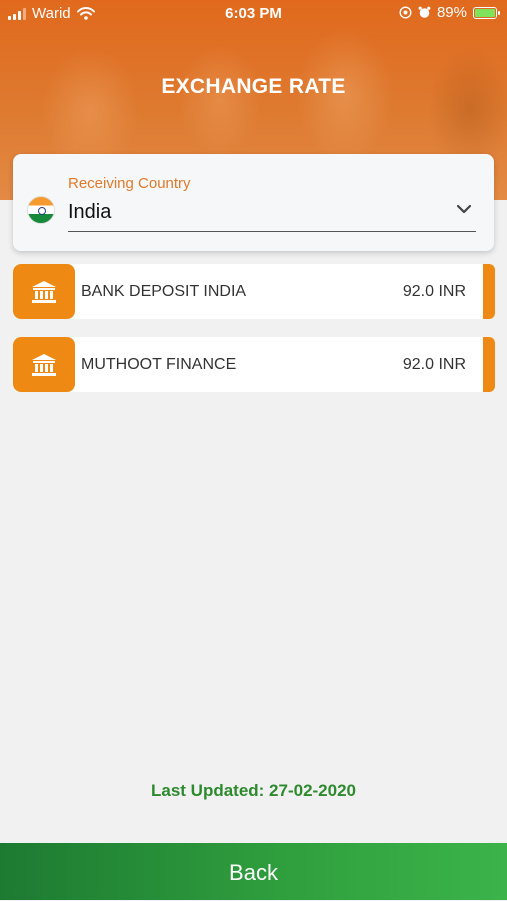 This screenshot has width=507, height=901. I want to click on country-field-value: India, so click(89, 212).